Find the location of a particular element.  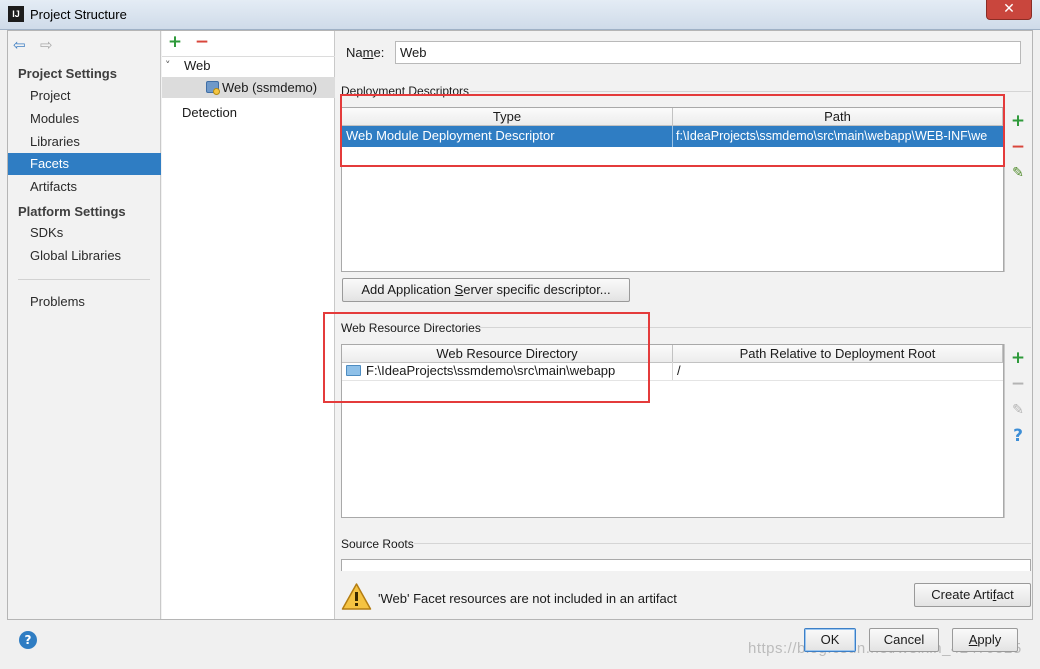

expand-chevron-icon: ˅ is located at coordinates (168, 66).